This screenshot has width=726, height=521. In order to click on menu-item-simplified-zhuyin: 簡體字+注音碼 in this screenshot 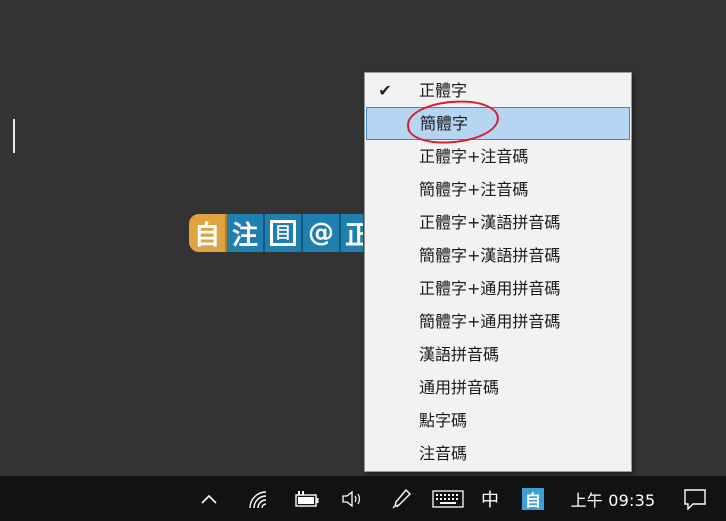, I will do `click(498, 189)`.